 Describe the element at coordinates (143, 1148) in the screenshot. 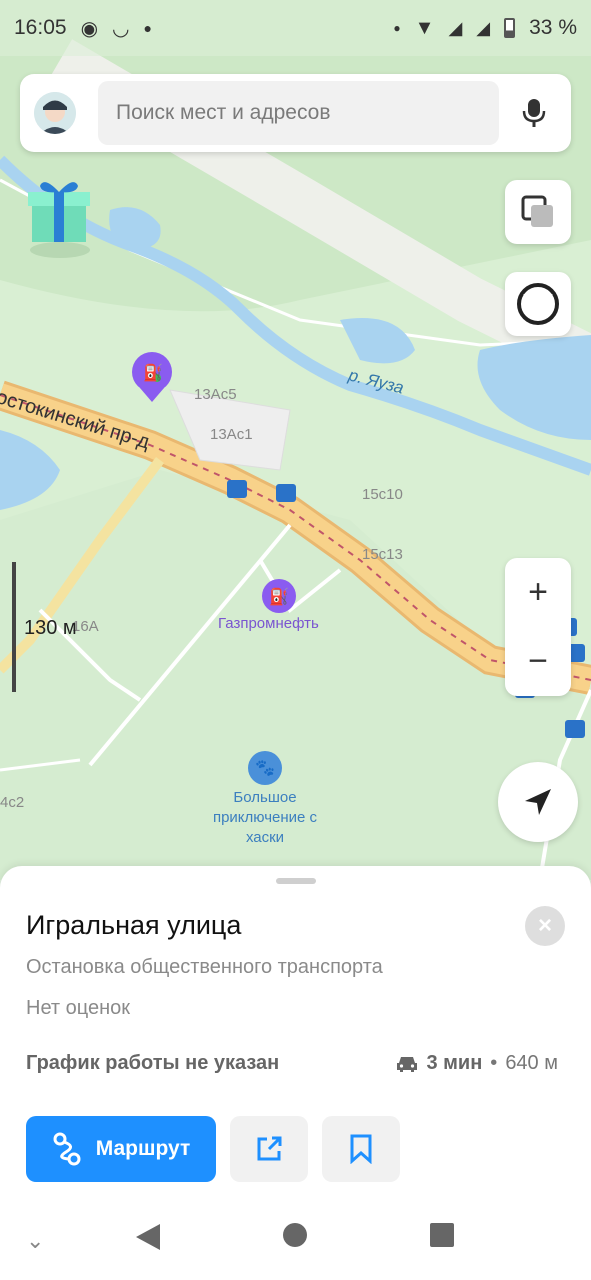

I see `route-label: Маршрут` at that location.